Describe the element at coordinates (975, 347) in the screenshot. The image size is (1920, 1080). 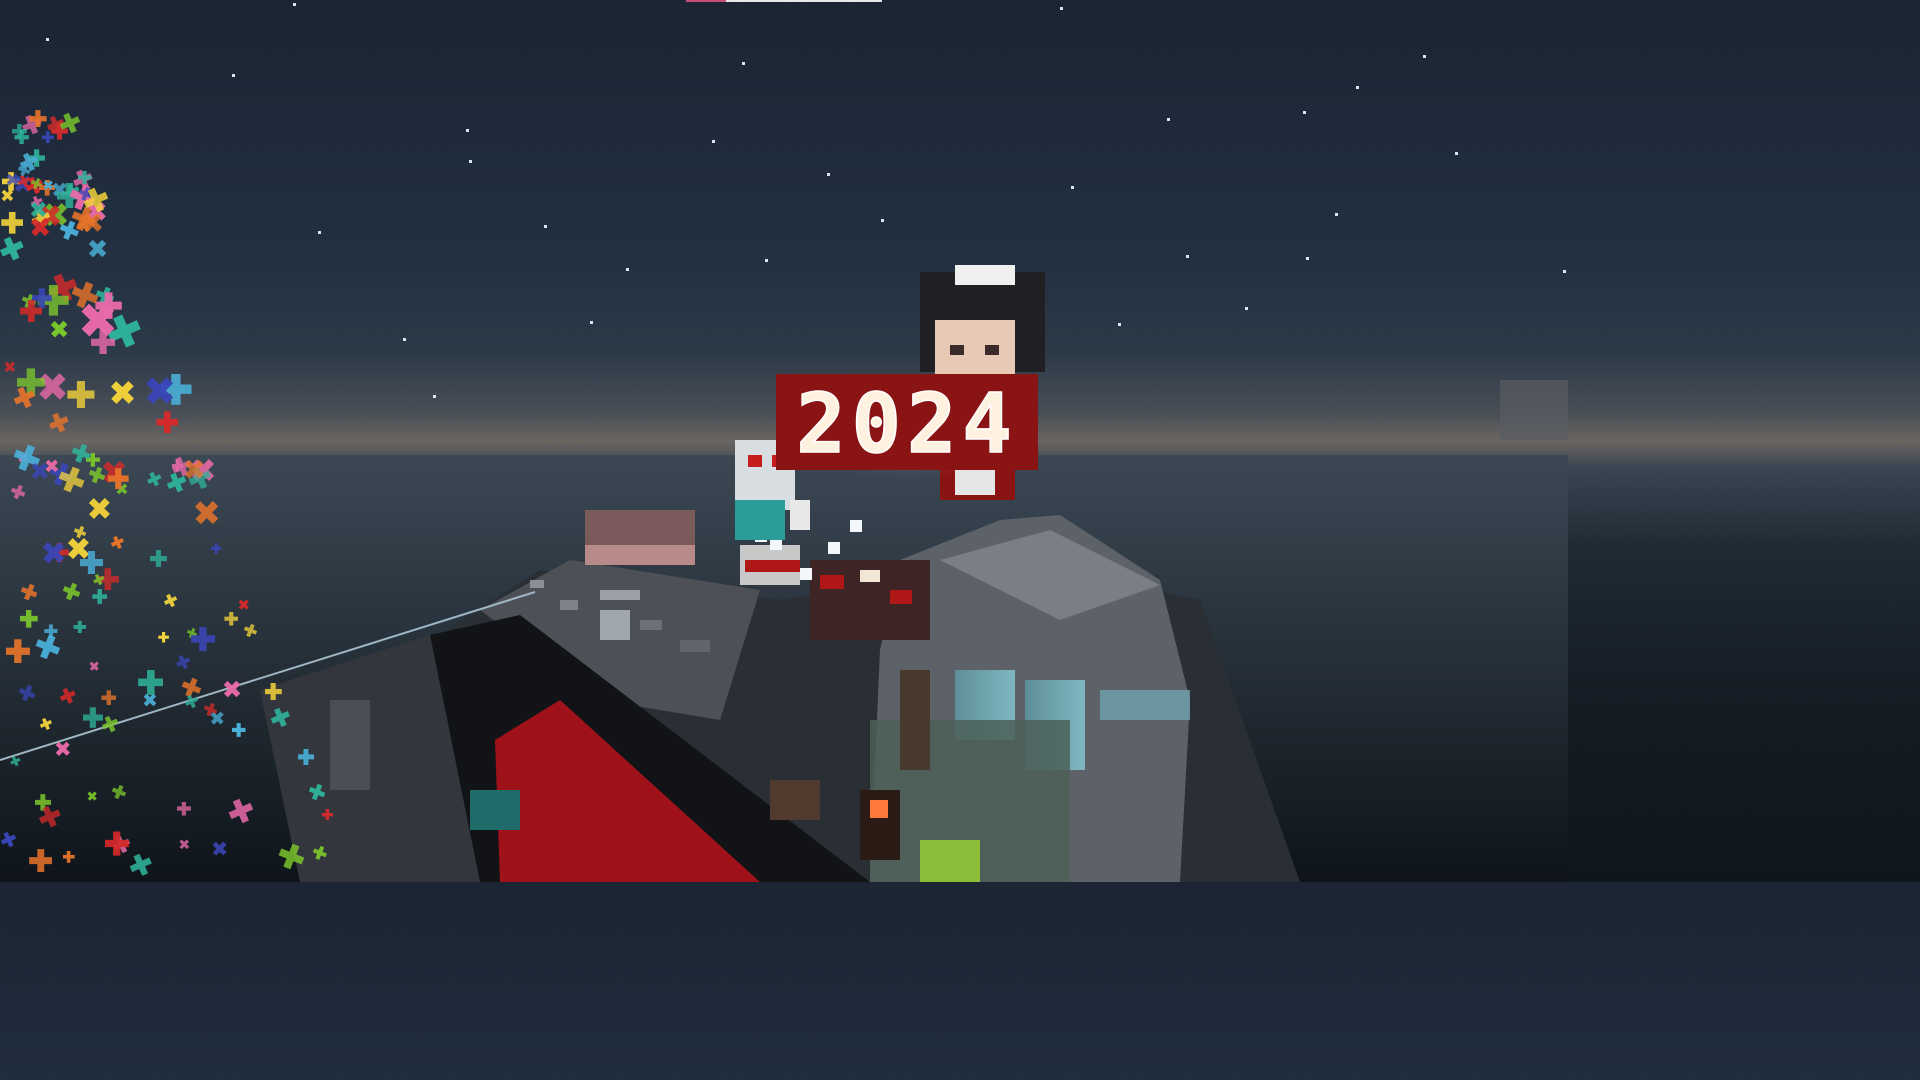
I see `doll-face` at that location.